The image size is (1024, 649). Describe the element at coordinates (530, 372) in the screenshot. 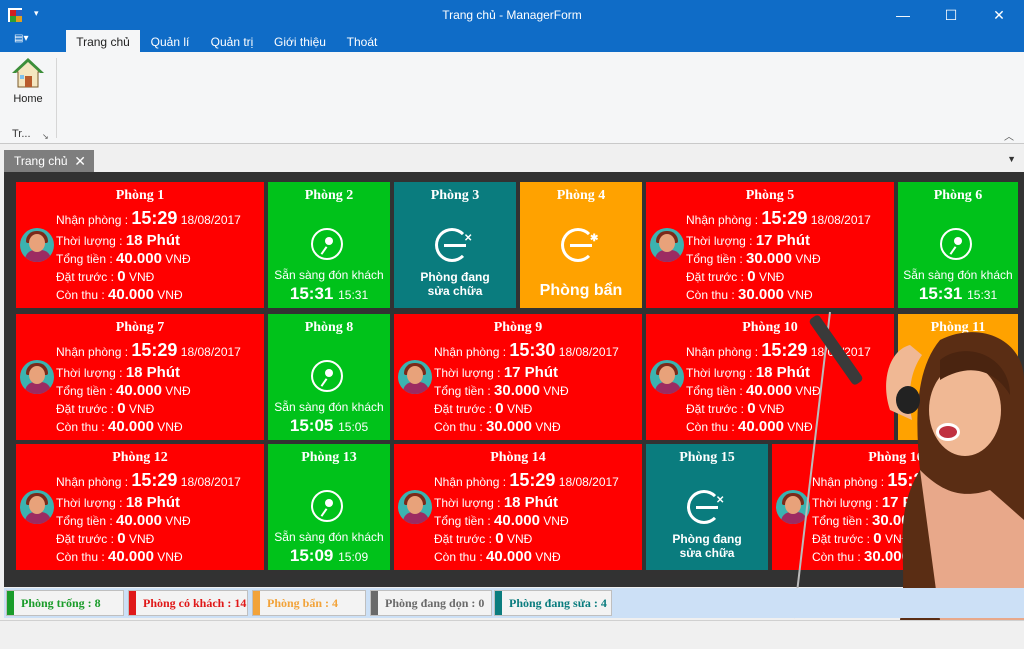

I see `duration-value: 17 Phút` at that location.